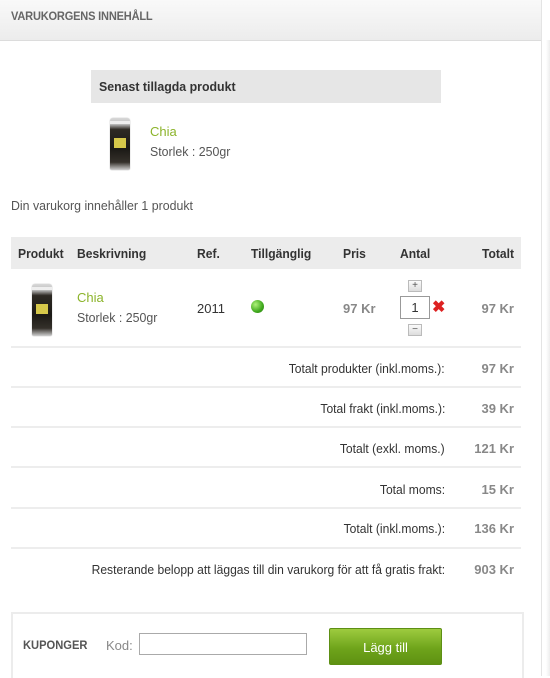 The height and width of the screenshot is (678, 550). Describe the element at coordinates (281, 253) in the screenshot. I see `column-header-availability: Tillgänglig` at that location.